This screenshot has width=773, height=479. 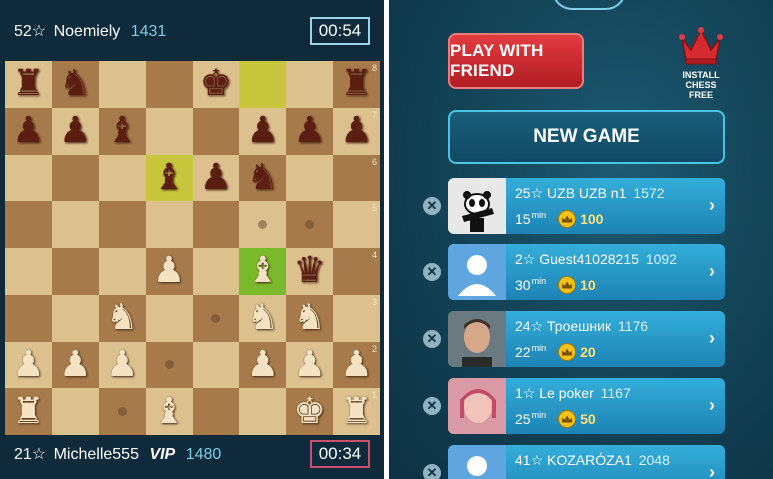 What do you see at coordinates (310, 178) in the screenshot?
I see `square-g6` at bounding box center [310, 178].